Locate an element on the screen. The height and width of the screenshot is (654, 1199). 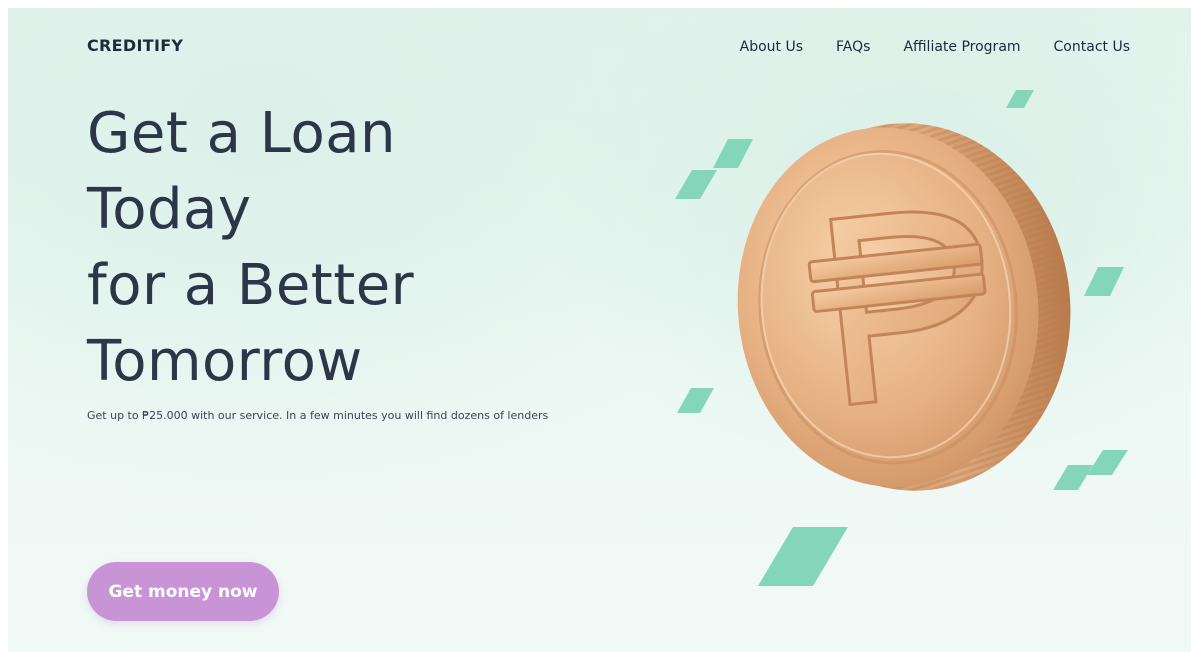
get-money-now-button: Get money now is located at coordinates (183, 591).